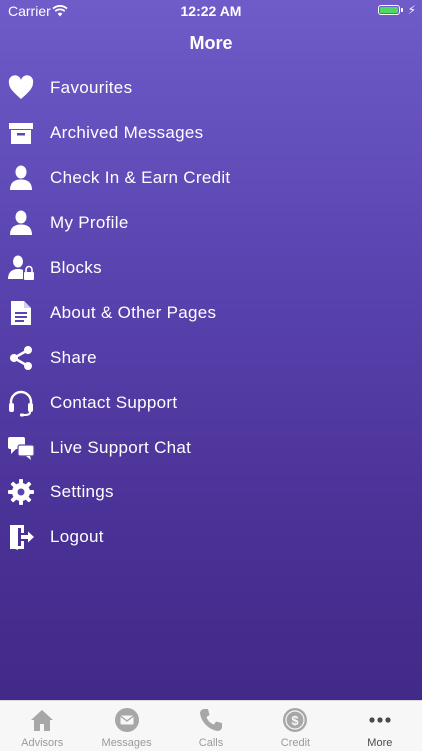  I want to click on heart-icon, so click(21, 88).